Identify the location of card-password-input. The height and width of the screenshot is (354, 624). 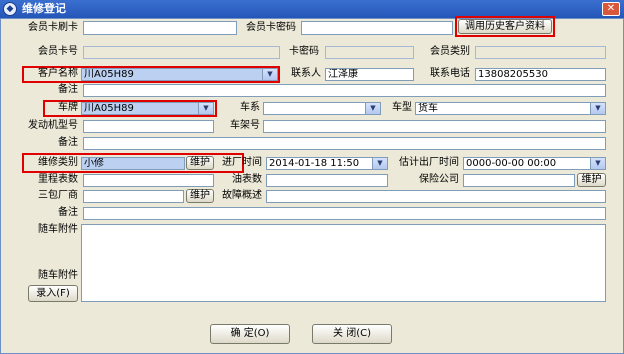
(377, 28).